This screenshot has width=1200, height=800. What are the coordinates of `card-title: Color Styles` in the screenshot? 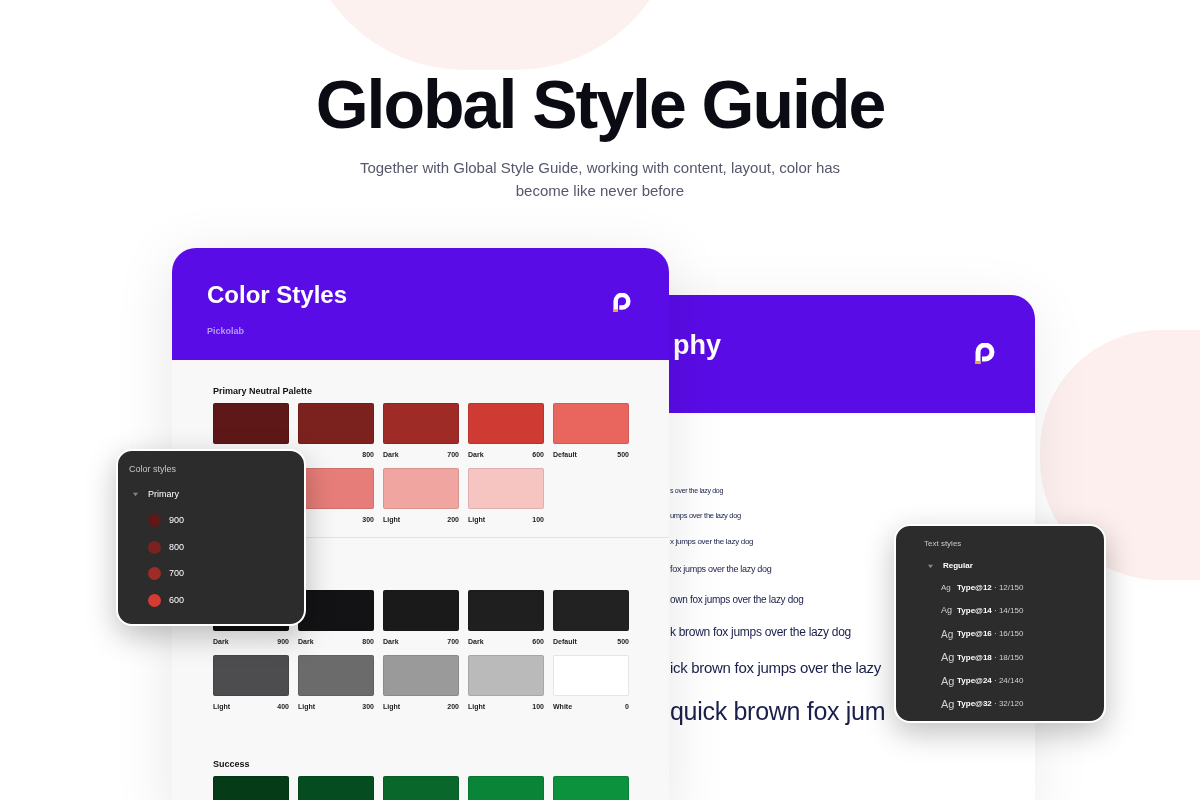 It's located at (277, 295).